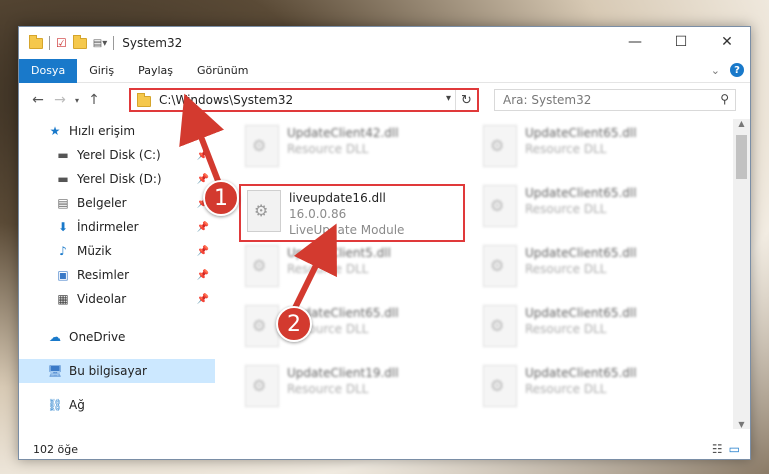  I want to click on annotation-arrows, so click(258, 202).